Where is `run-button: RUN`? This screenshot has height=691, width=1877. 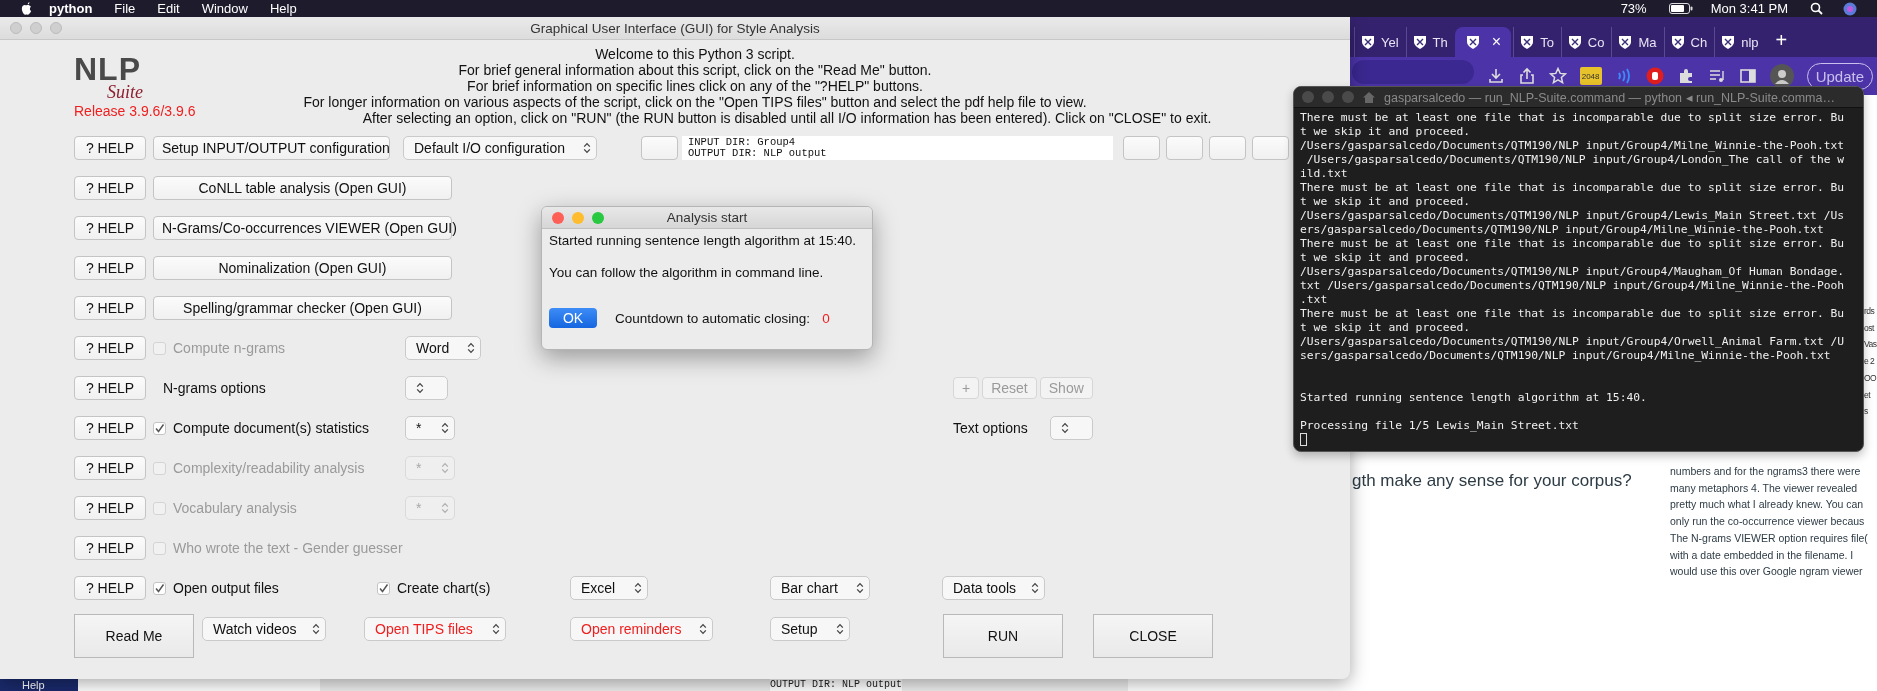
run-button: RUN is located at coordinates (1003, 636).